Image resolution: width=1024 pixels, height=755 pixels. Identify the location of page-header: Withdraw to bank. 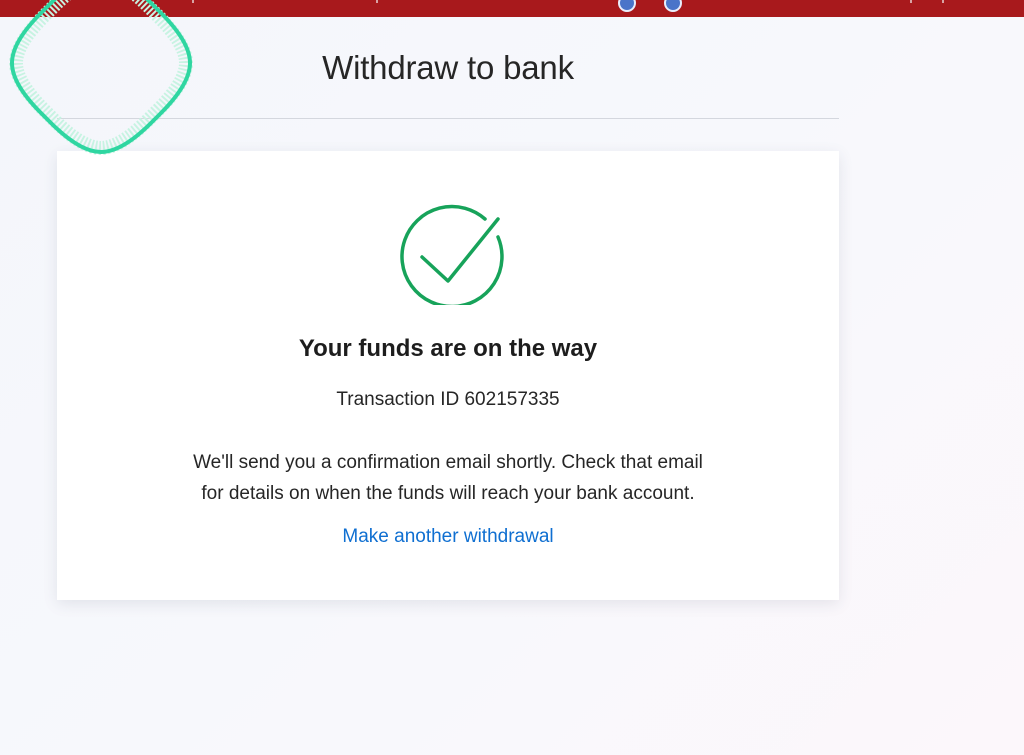
(448, 79).